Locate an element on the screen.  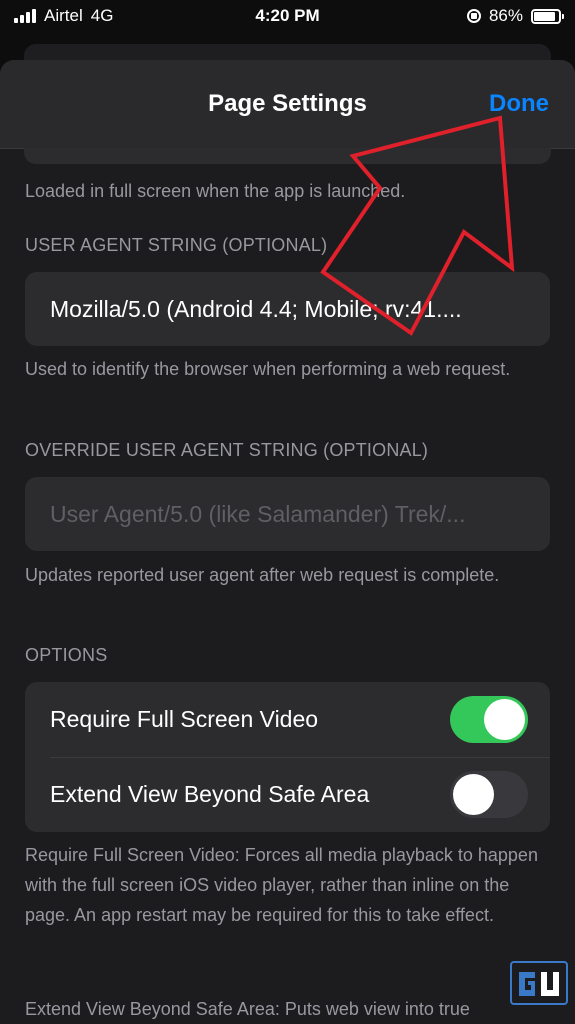
navigation-bar: Page Settings Done is located at coordinates (287, 104).